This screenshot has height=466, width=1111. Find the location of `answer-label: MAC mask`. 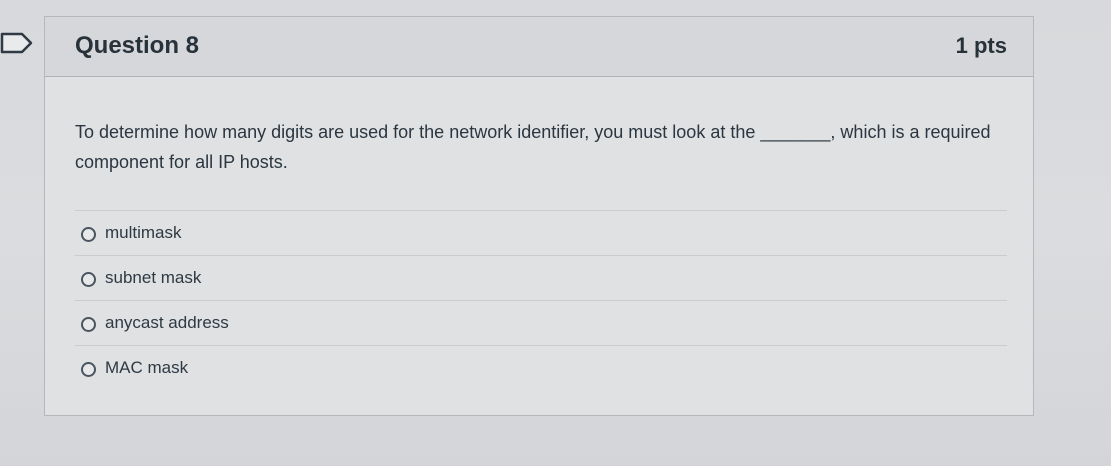

answer-label: MAC mask is located at coordinates (146, 368).